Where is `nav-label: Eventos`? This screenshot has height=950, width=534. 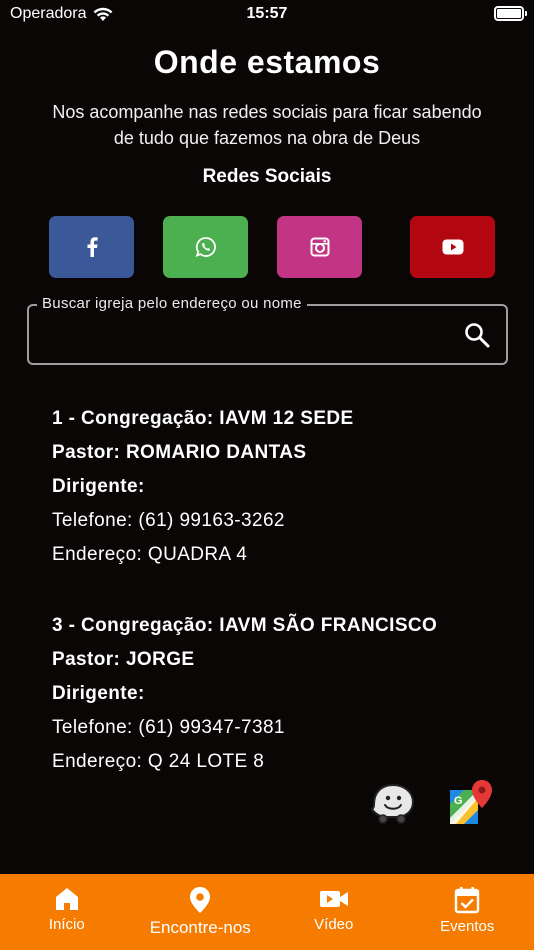 nav-label: Eventos is located at coordinates (467, 926).